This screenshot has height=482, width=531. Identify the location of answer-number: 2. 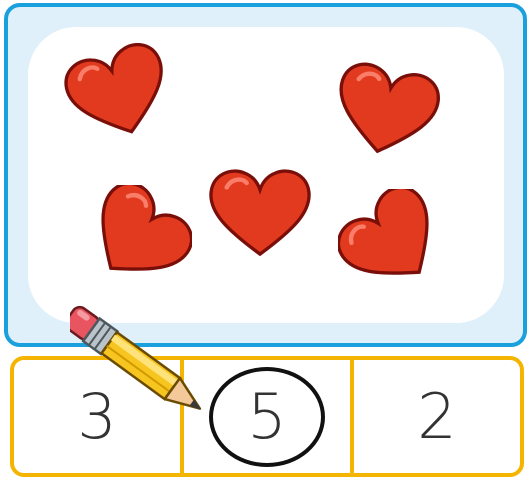
(437, 416).